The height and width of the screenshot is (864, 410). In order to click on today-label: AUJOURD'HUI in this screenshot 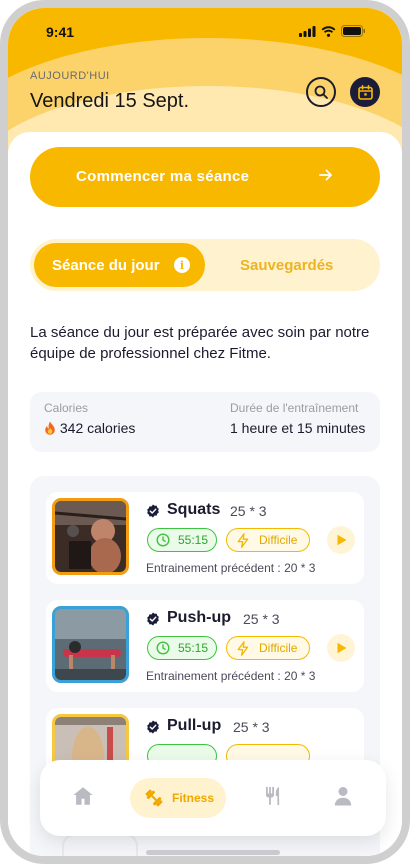, I will do `click(70, 76)`.